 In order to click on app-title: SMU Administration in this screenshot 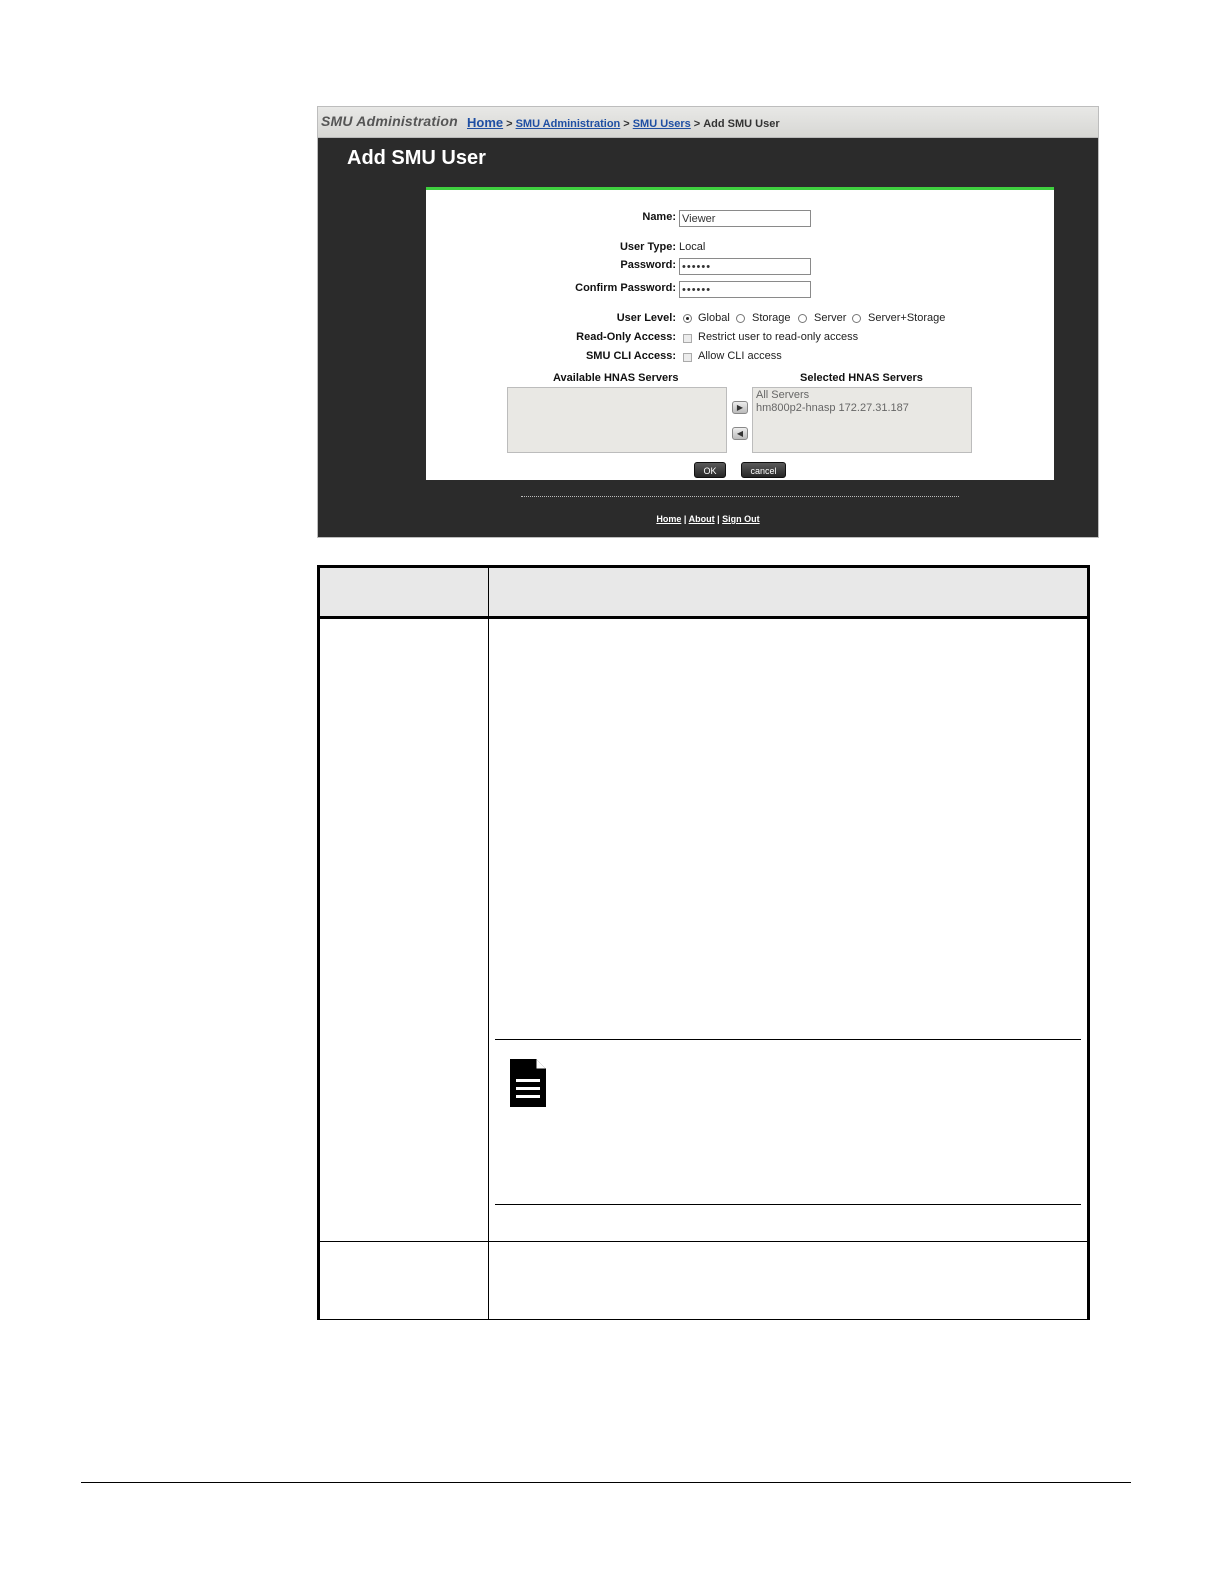, I will do `click(389, 121)`.